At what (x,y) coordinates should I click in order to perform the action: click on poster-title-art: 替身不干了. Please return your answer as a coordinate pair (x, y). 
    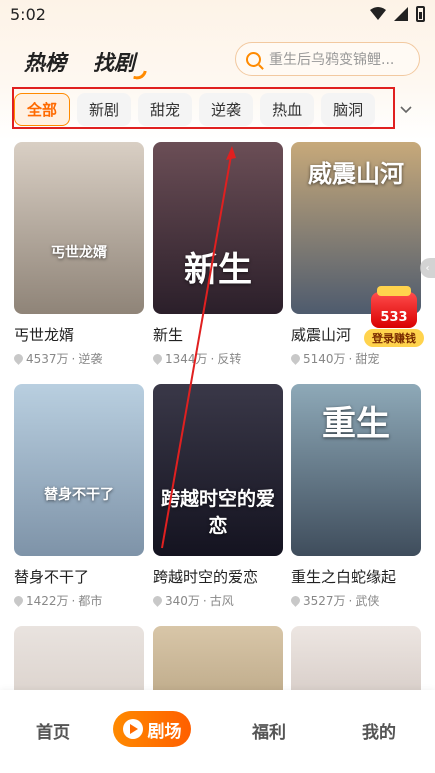
    Looking at the image, I should click on (79, 495).